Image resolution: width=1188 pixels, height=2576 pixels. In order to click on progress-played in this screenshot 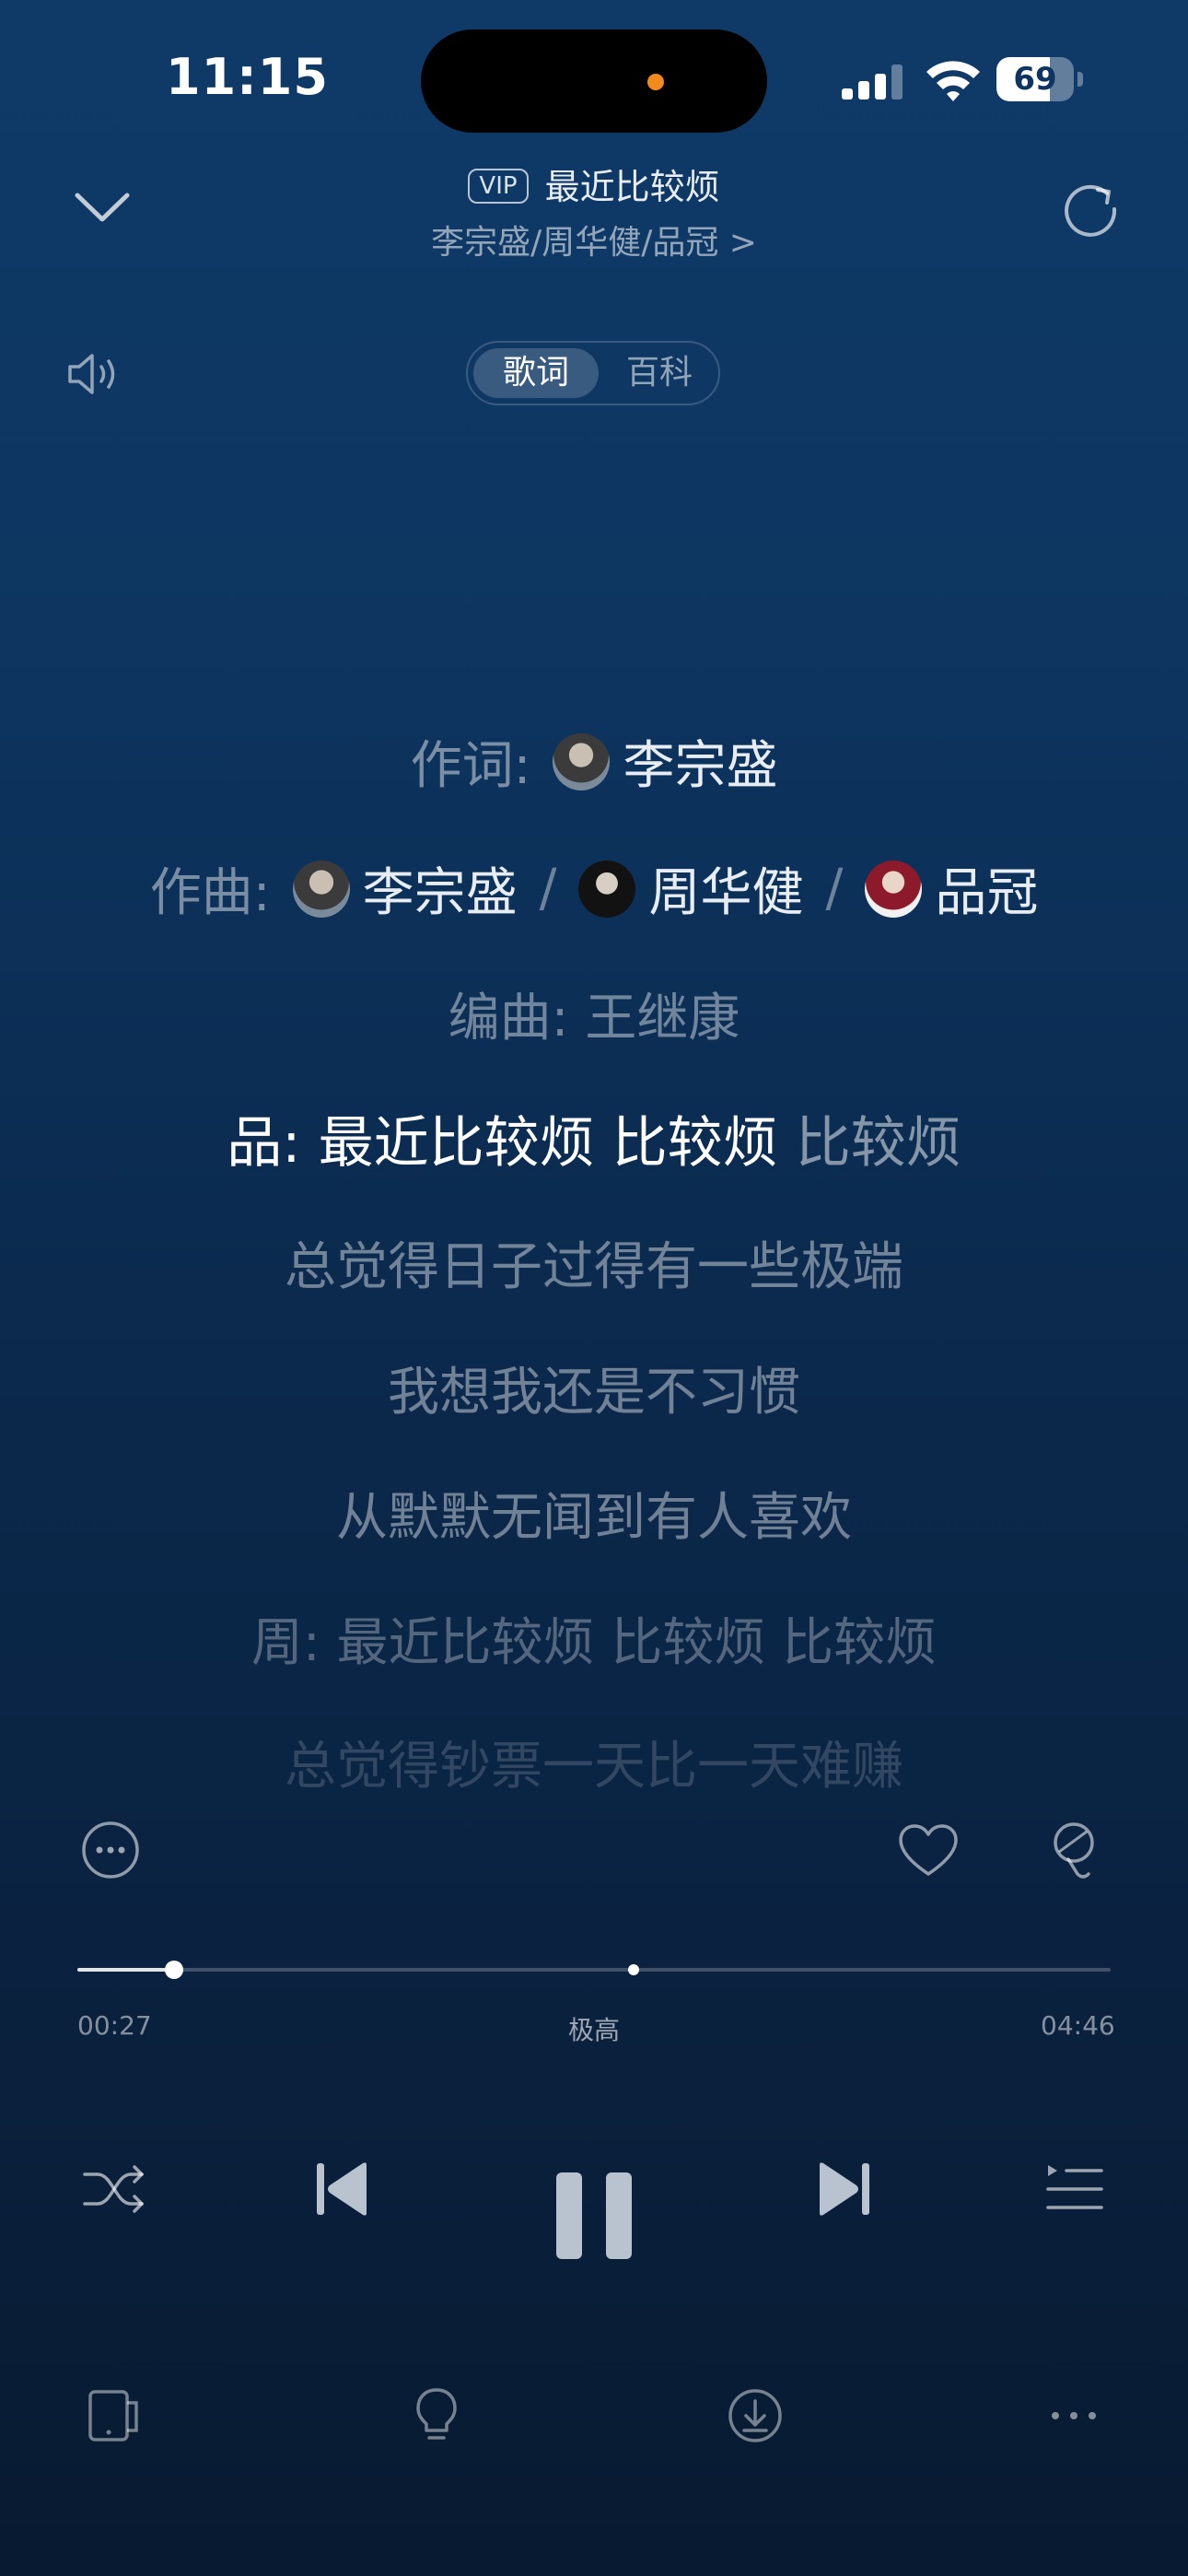, I will do `click(125, 1970)`.